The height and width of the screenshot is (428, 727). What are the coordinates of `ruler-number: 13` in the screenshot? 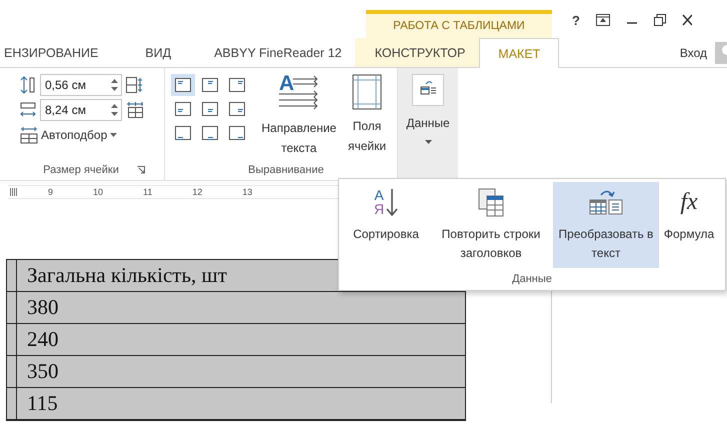 It's located at (247, 192).